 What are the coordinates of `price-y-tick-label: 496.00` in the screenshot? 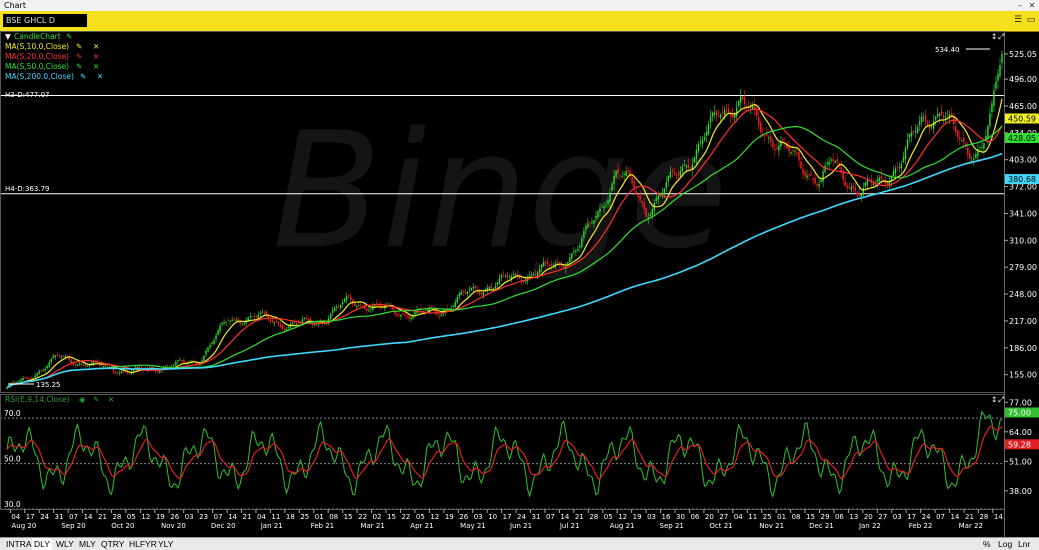 It's located at (1023, 79).